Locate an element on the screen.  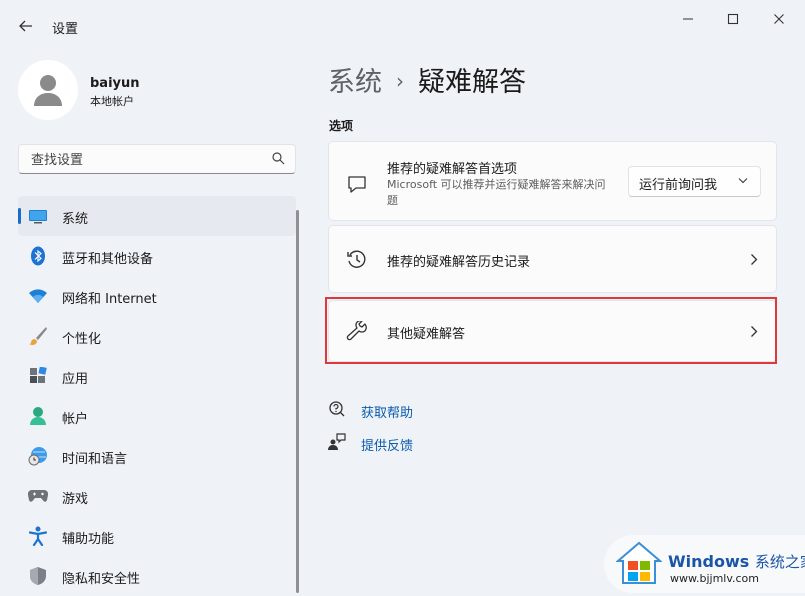
maximize-button is located at coordinates (733, 19).